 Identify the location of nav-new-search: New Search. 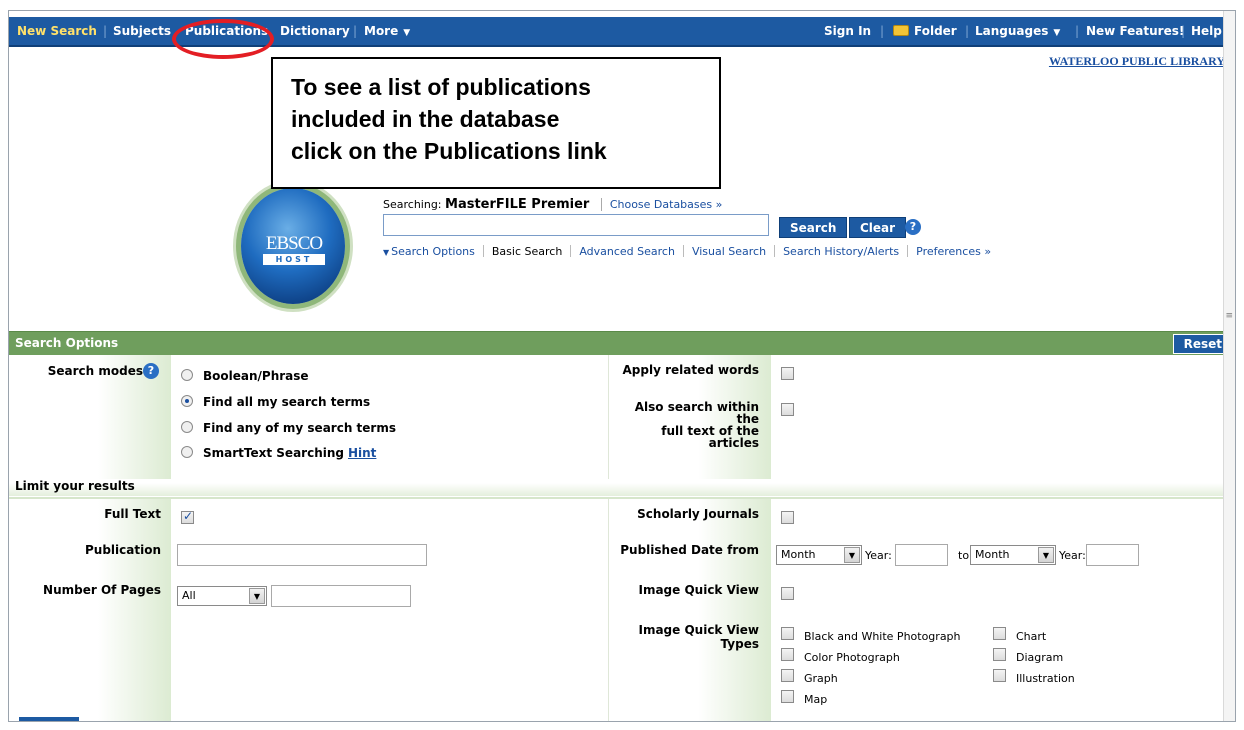
(57, 31).